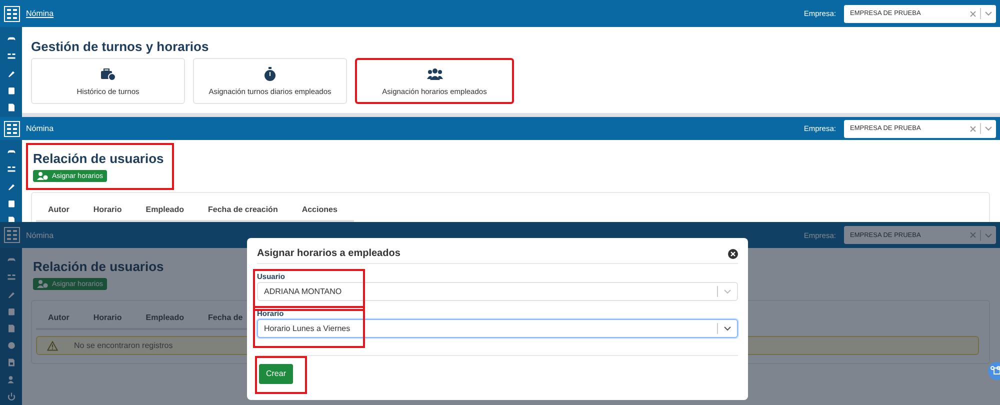  Describe the element at coordinates (270, 73) in the screenshot. I see `stopwatch-icon` at that location.